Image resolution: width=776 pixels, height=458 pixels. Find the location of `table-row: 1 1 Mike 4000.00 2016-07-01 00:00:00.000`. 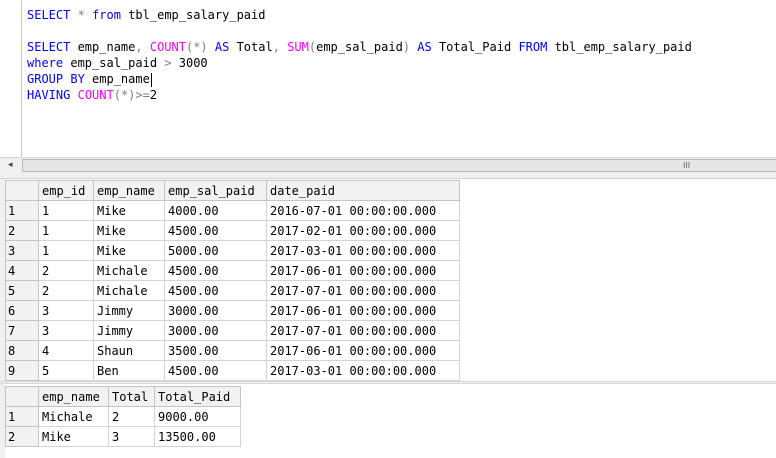

table-row: 1 1 Mike 4000.00 2016-07-01 00:00:00.000 is located at coordinates (232, 210).